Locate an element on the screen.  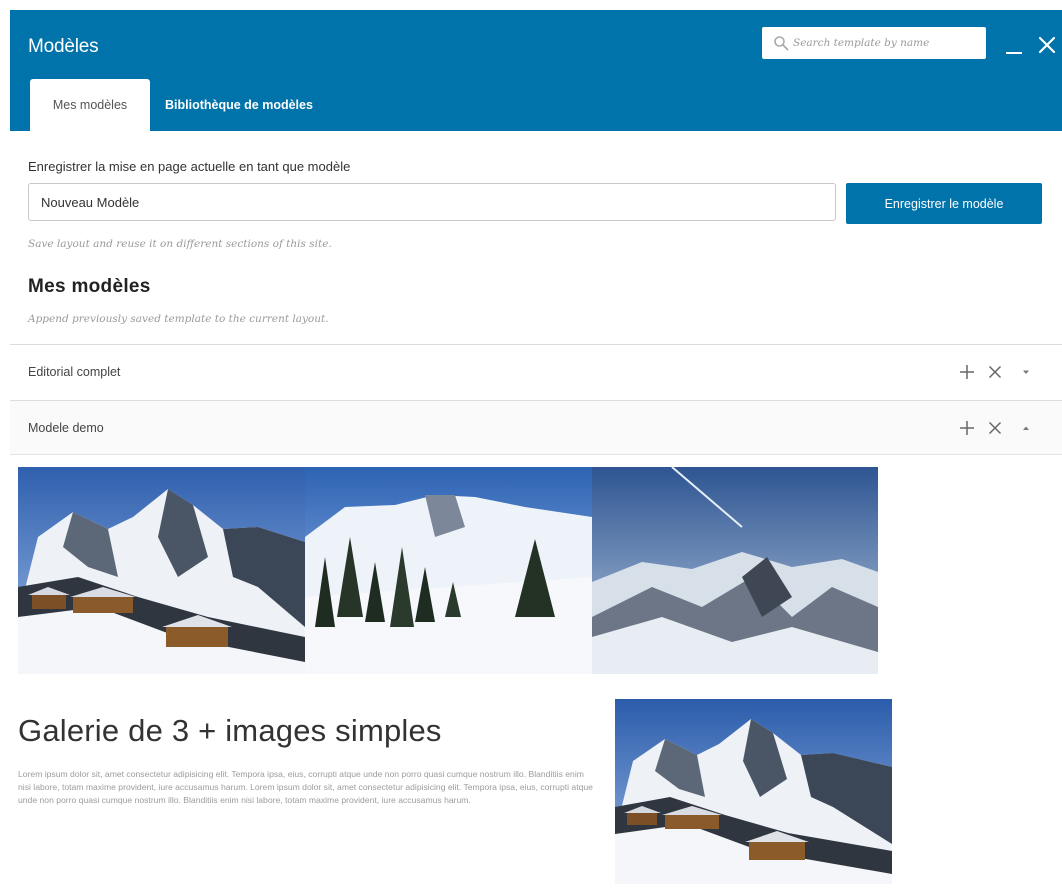
minimize-icon is located at coordinates (1014, 53).